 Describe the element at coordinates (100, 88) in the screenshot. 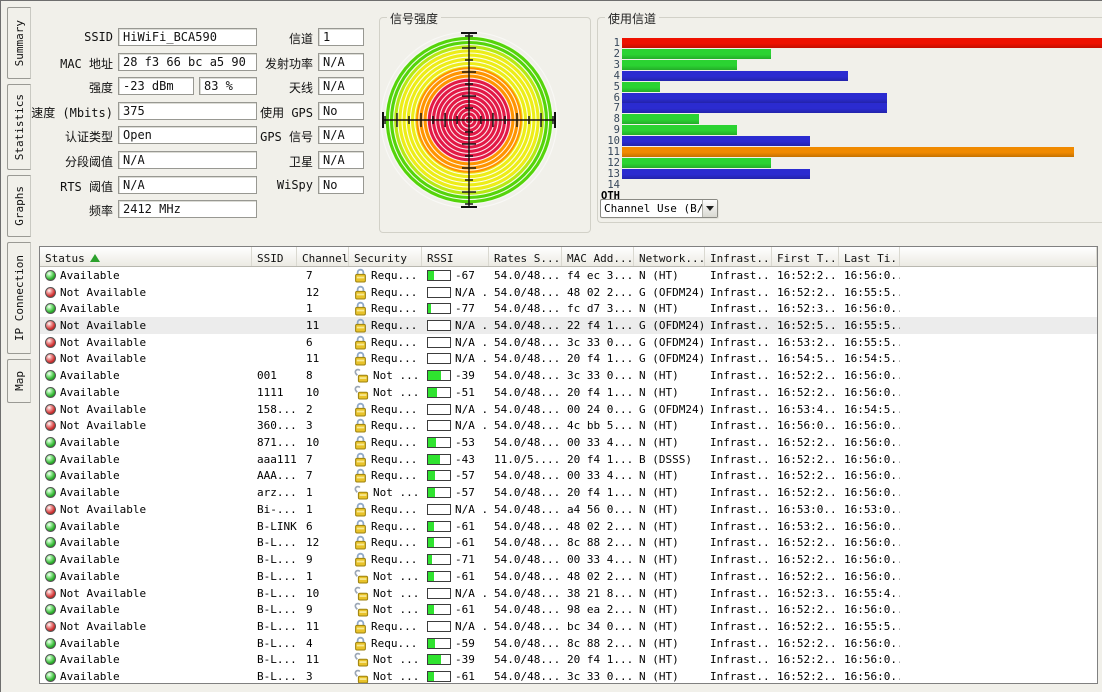

I see `form-label: 强度` at that location.